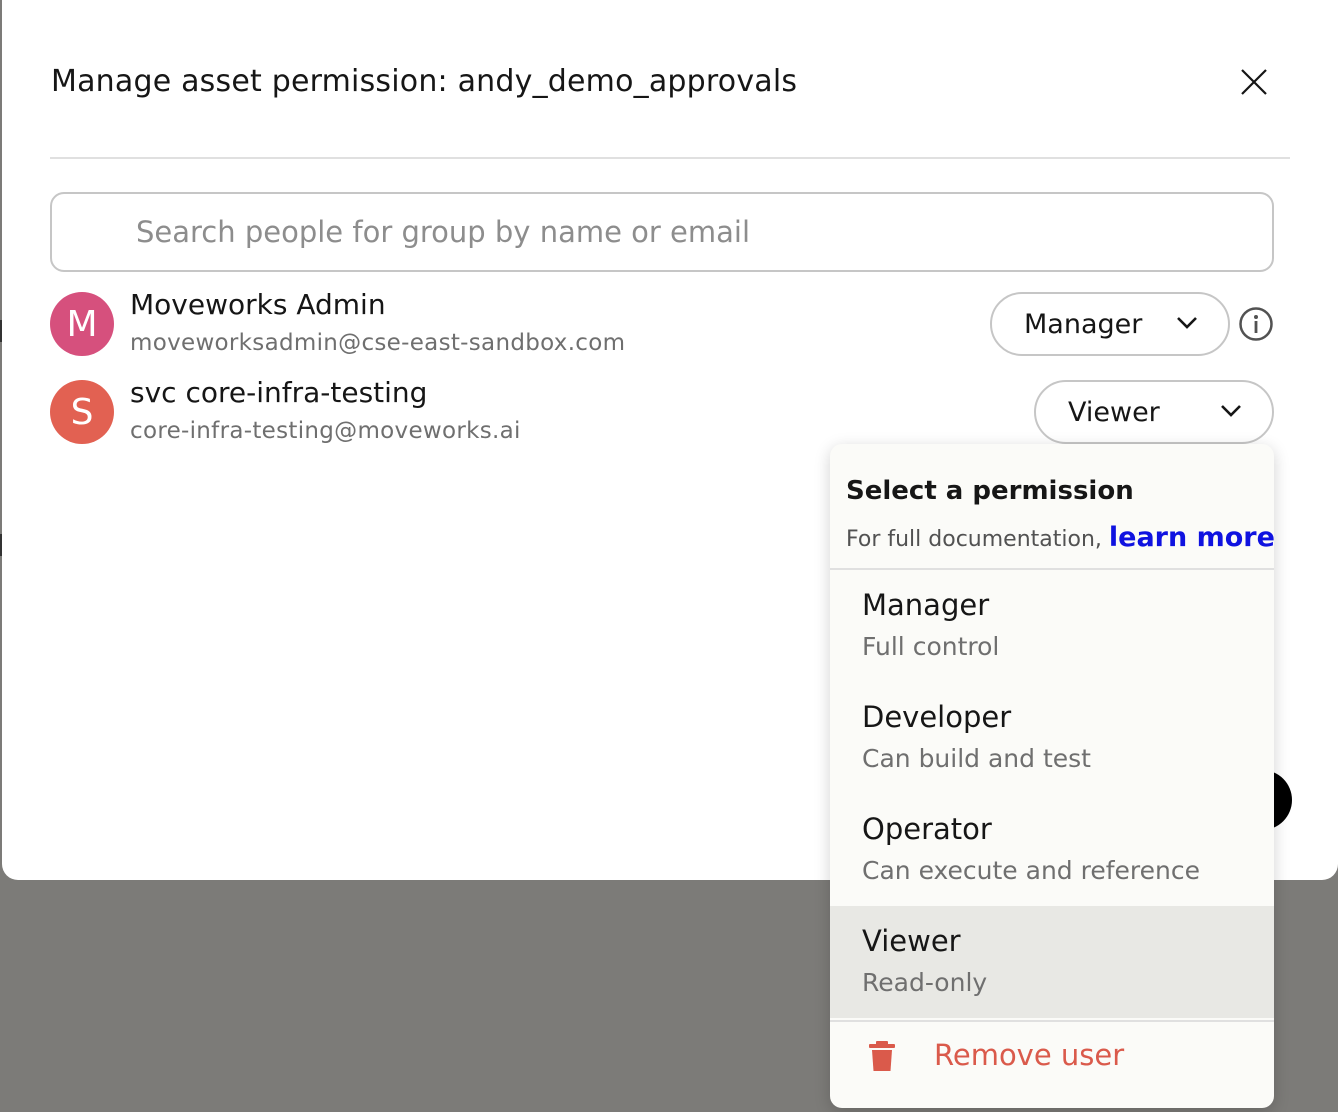 This screenshot has width=1338, height=1112. Describe the element at coordinates (82, 324) in the screenshot. I see `avatar: M` at that location.